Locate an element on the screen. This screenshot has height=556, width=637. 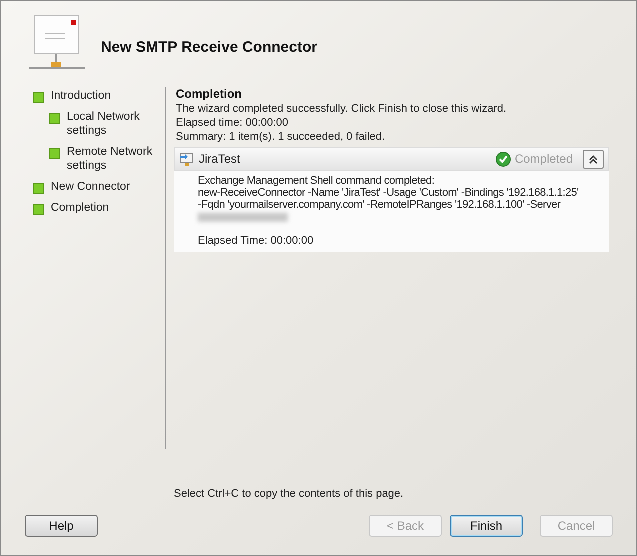
step-label: Remote Network settings is located at coordinates (110, 159).